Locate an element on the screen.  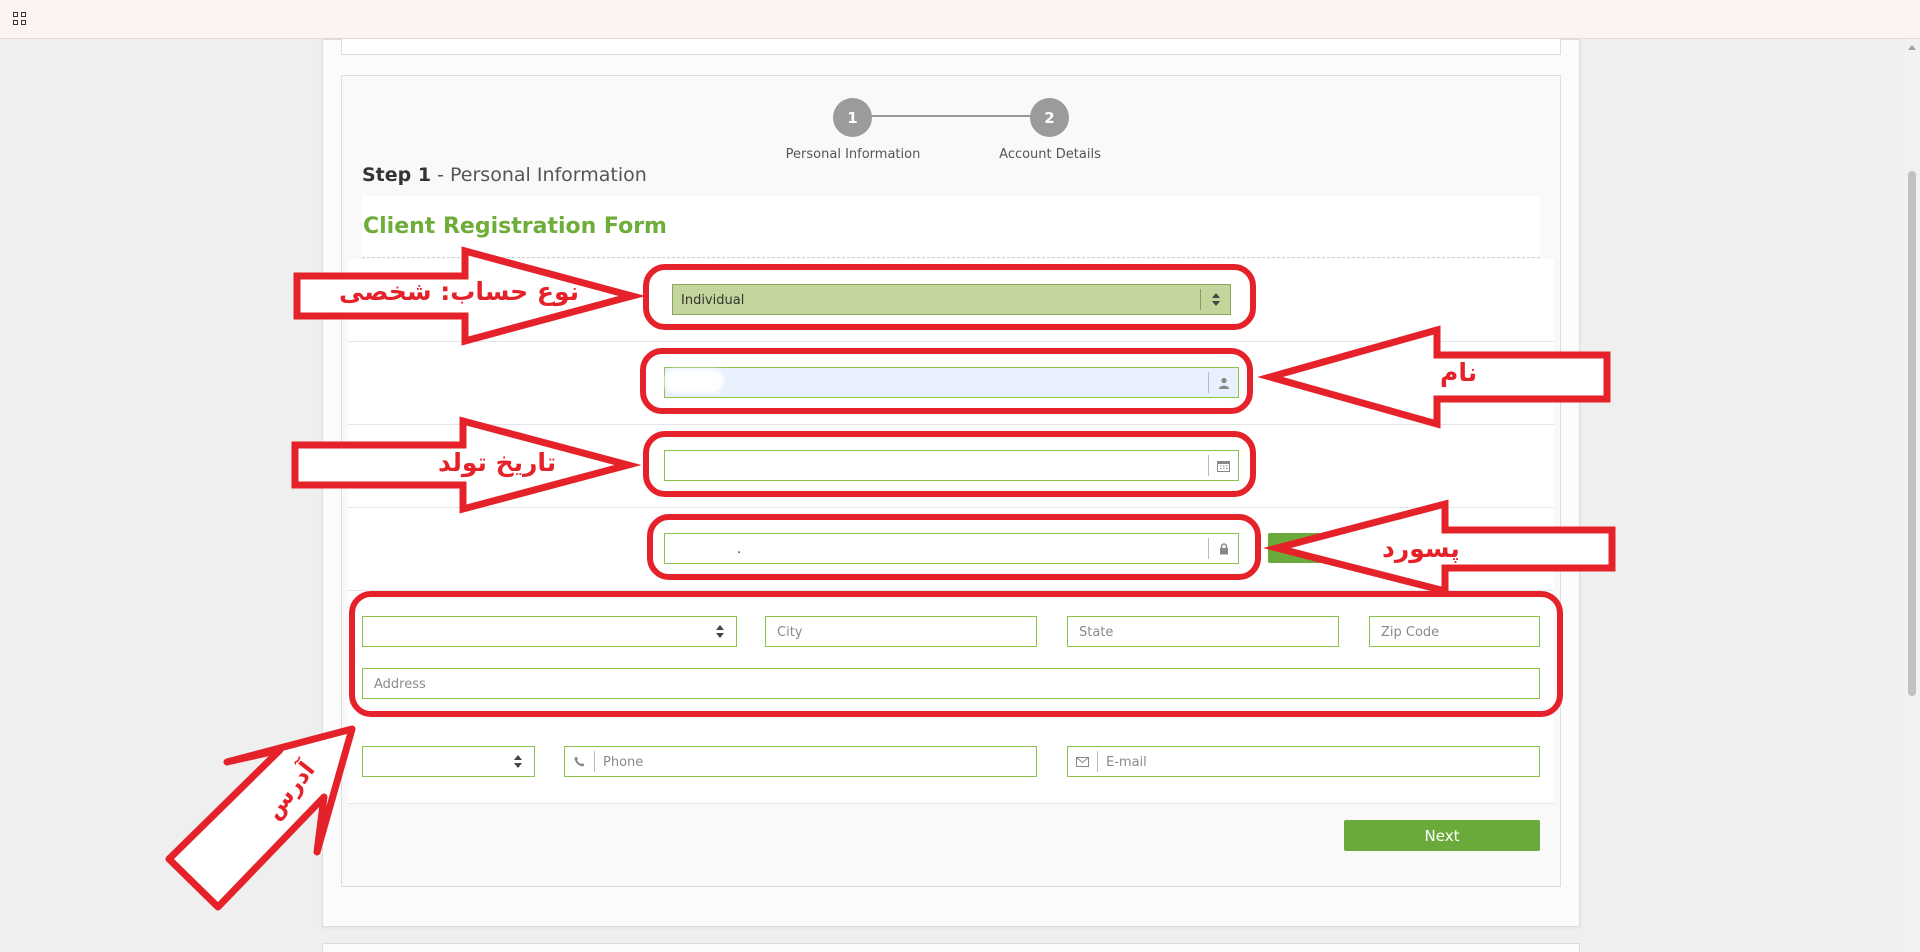
page-scrollbar is located at coordinates (1911, 495).